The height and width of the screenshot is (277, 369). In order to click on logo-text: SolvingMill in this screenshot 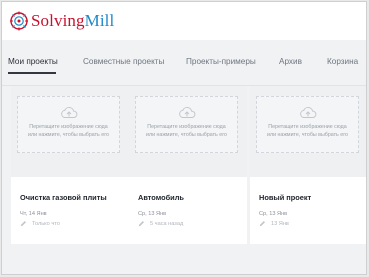, I will do `click(72, 21)`.